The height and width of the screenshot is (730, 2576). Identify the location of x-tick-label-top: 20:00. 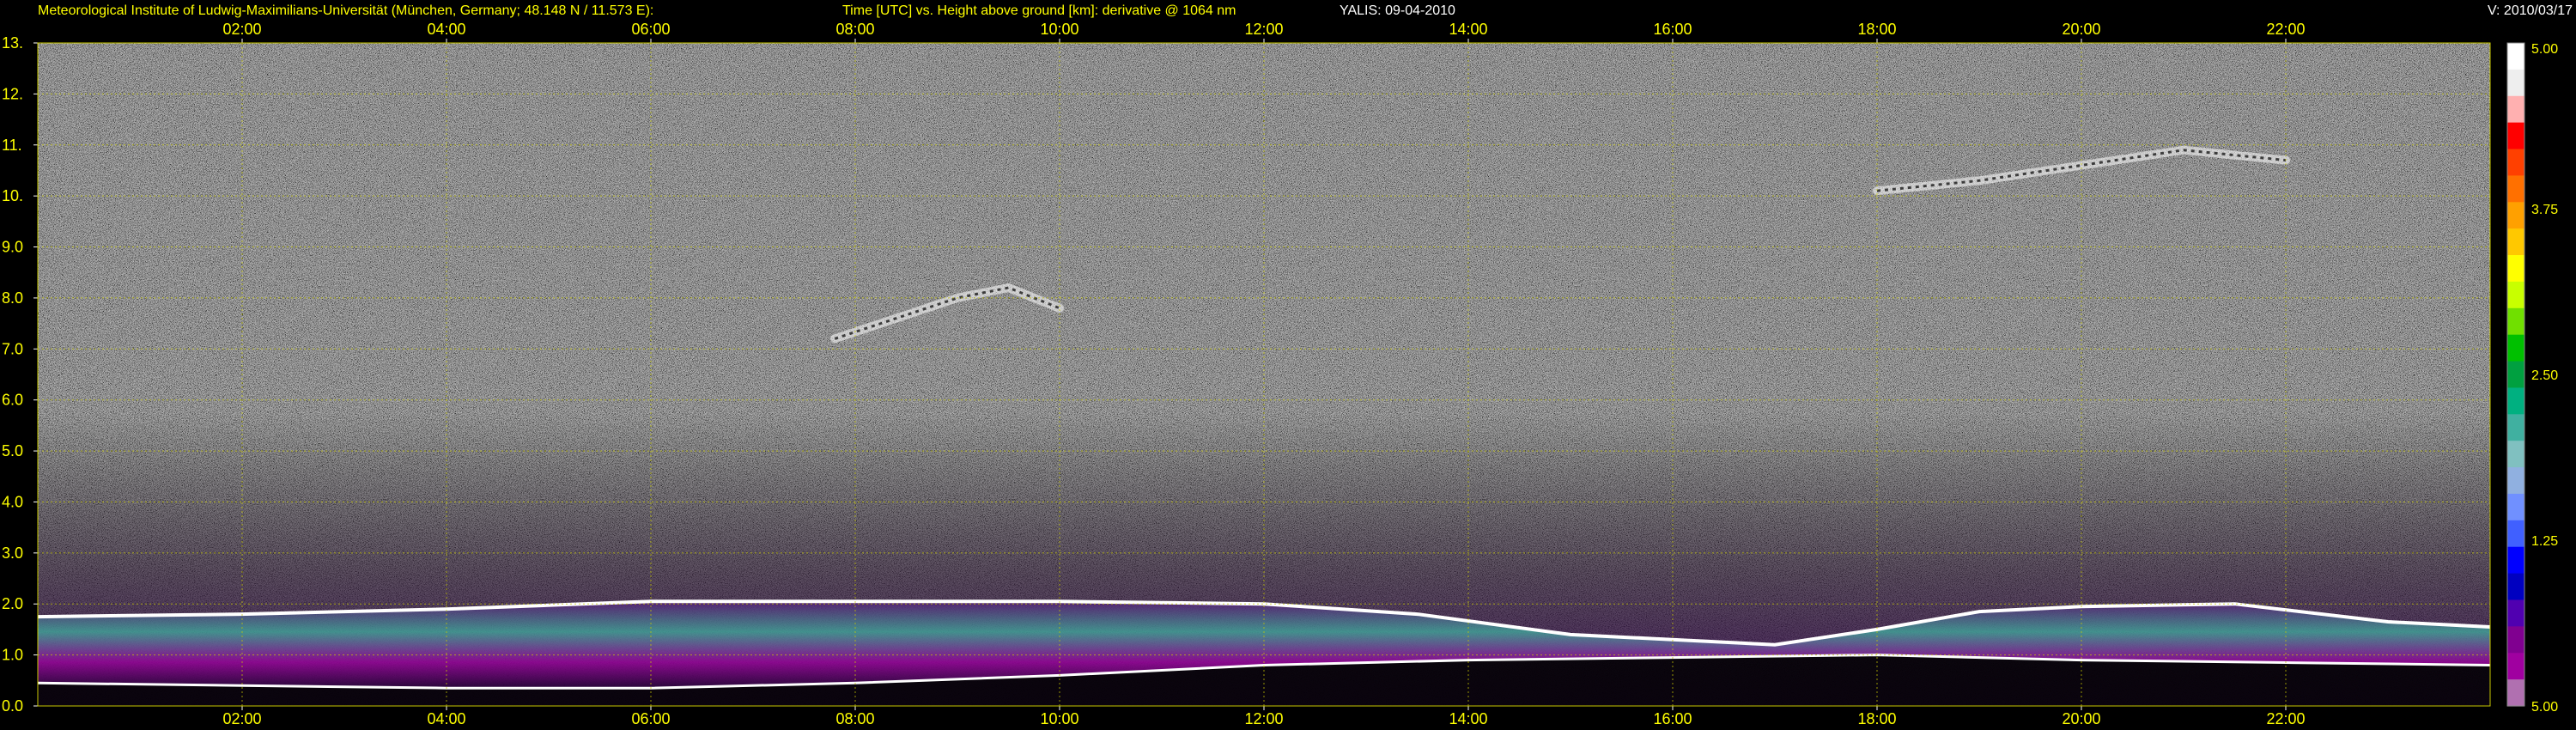
(2081, 29).